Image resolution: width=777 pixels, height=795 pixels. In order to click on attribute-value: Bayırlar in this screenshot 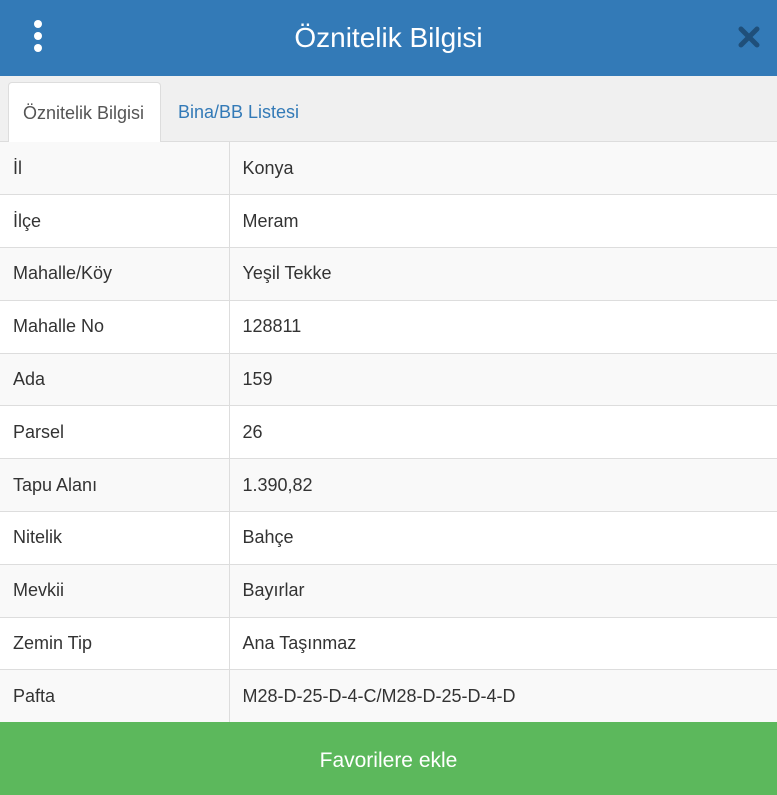, I will do `click(503, 590)`.